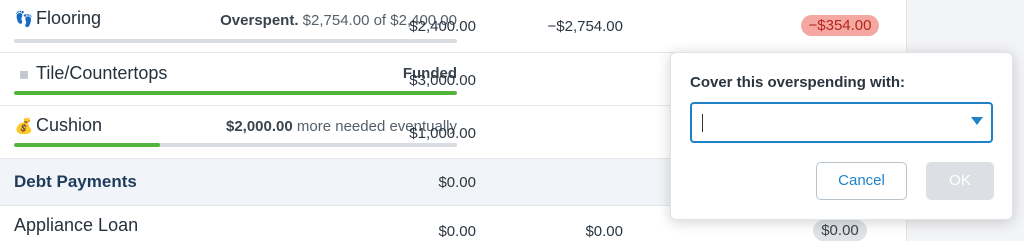 The image size is (1024, 241). I want to click on category-name: ◼ Tile/Countertops, so click(90, 73).